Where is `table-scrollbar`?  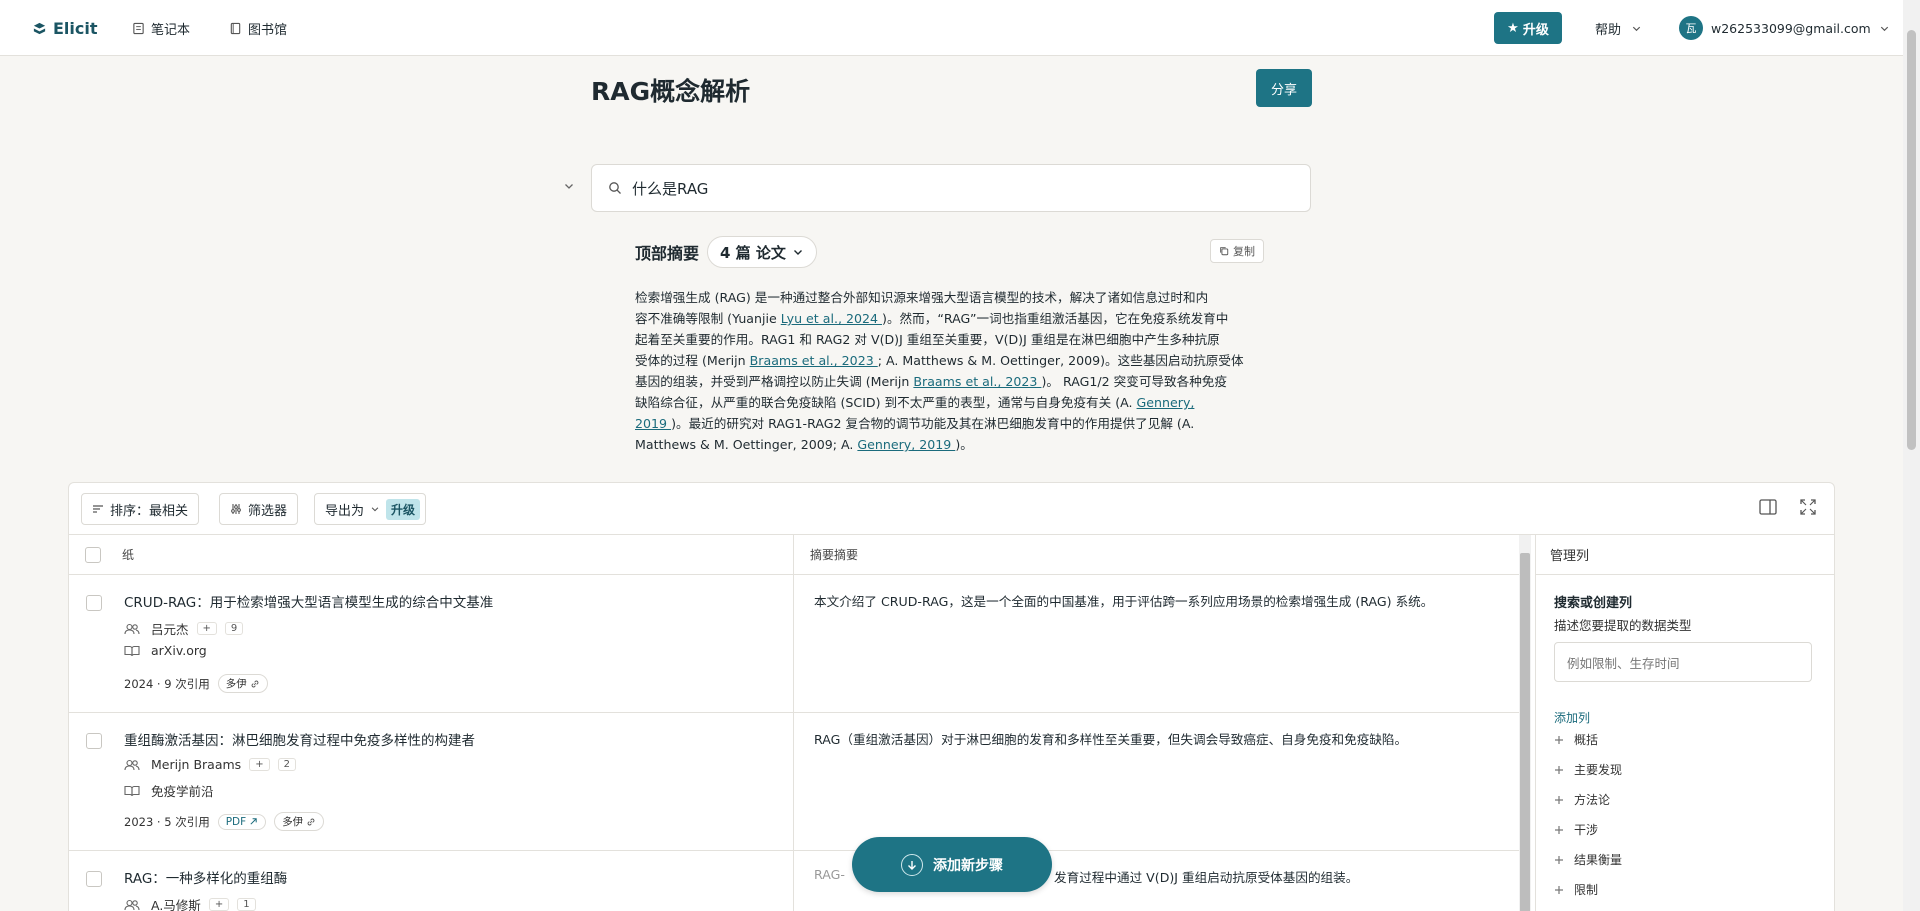
table-scrollbar is located at coordinates (1525, 723).